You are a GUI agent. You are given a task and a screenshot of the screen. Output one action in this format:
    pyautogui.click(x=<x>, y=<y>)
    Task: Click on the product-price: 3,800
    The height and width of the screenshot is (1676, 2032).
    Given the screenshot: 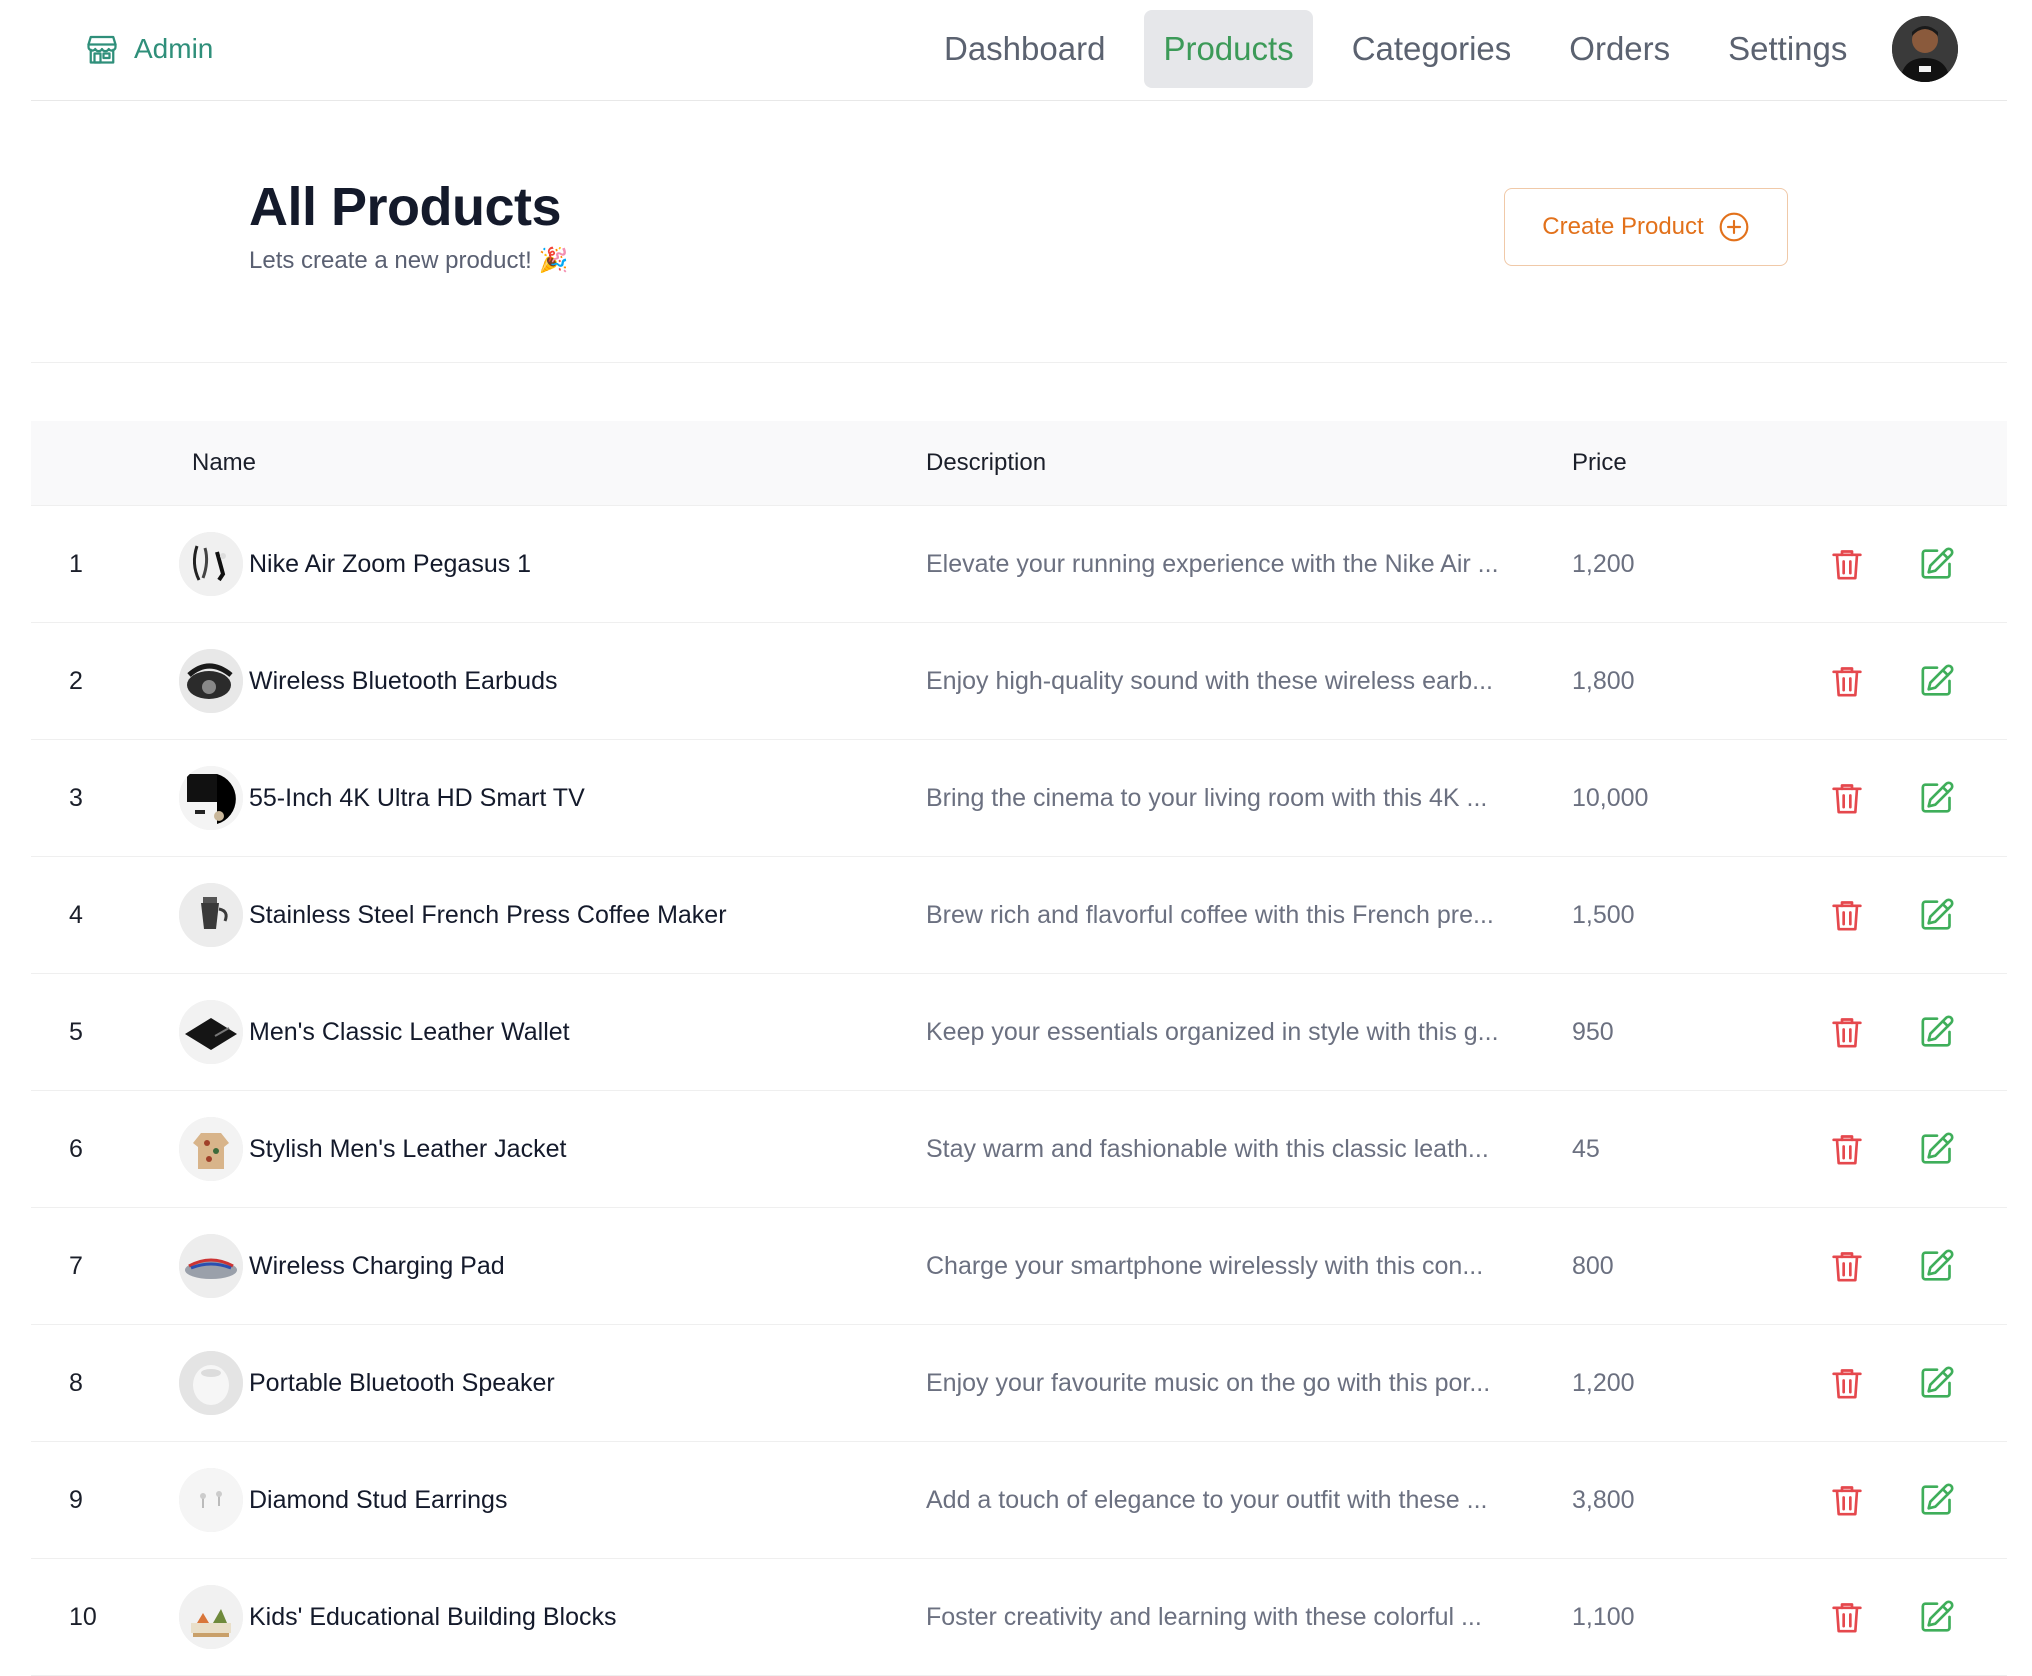 What is the action you would take?
    pyautogui.click(x=1603, y=1499)
    